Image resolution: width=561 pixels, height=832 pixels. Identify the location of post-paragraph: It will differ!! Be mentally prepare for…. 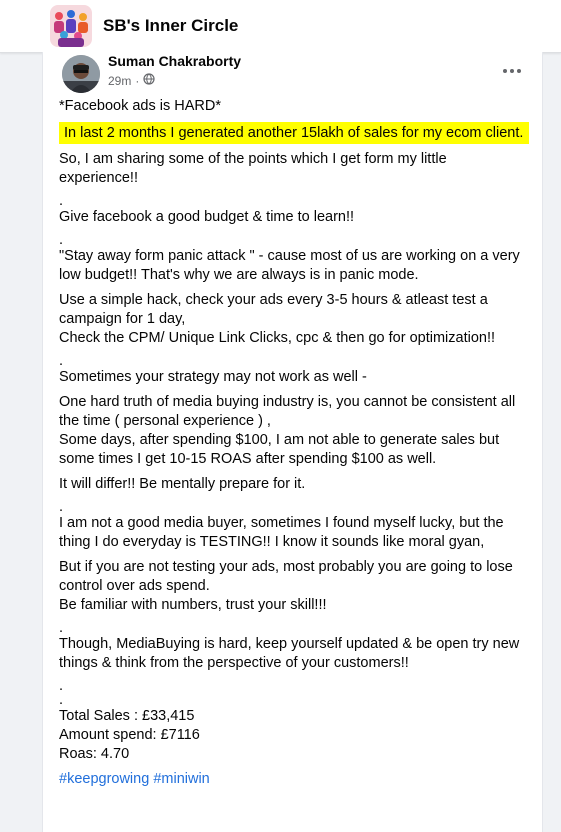
(182, 484).